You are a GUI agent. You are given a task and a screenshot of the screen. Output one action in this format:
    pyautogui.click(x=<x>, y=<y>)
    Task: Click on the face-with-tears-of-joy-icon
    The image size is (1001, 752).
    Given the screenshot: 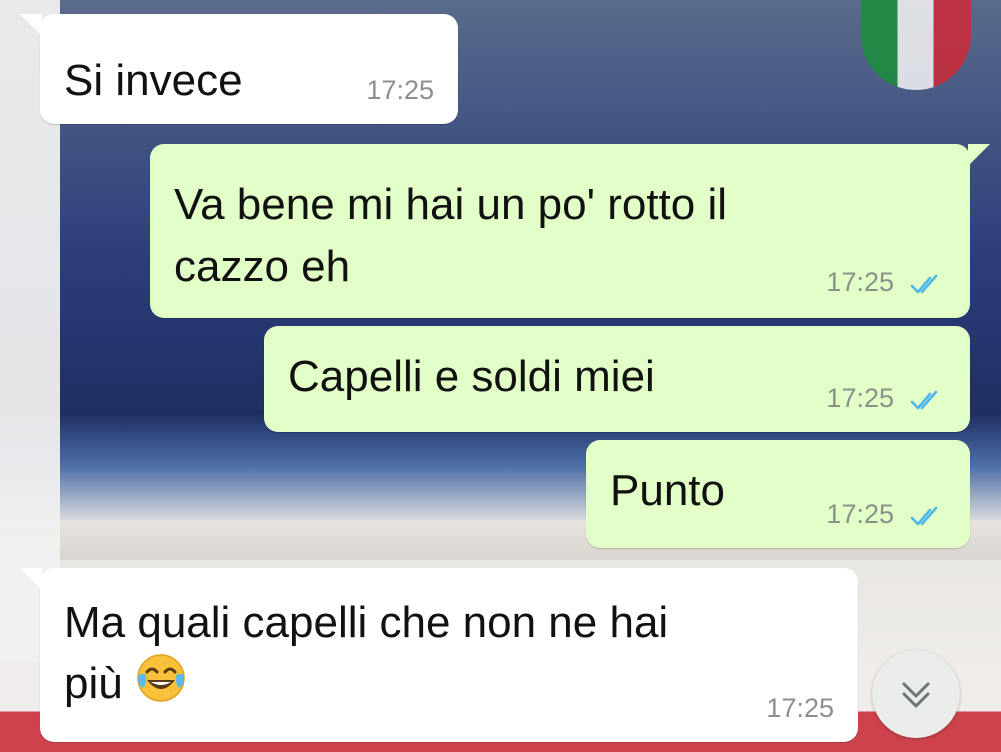 What is the action you would take?
    pyautogui.click(x=161, y=678)
    